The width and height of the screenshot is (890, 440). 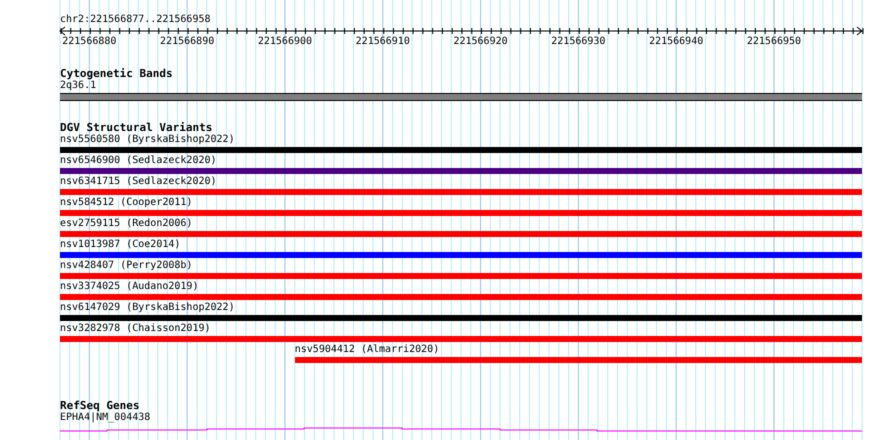 I want to click on feature-label: nsv1013987 (Coe2014), so click(x=120, y=245).